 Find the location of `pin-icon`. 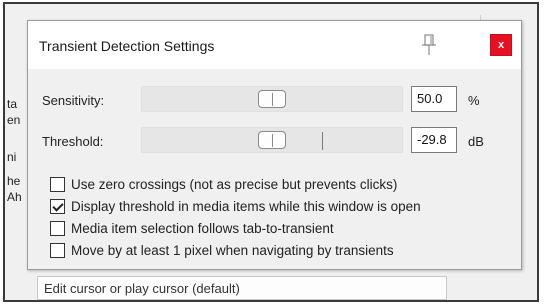

pin-icon is located at coordinates (429, 45).